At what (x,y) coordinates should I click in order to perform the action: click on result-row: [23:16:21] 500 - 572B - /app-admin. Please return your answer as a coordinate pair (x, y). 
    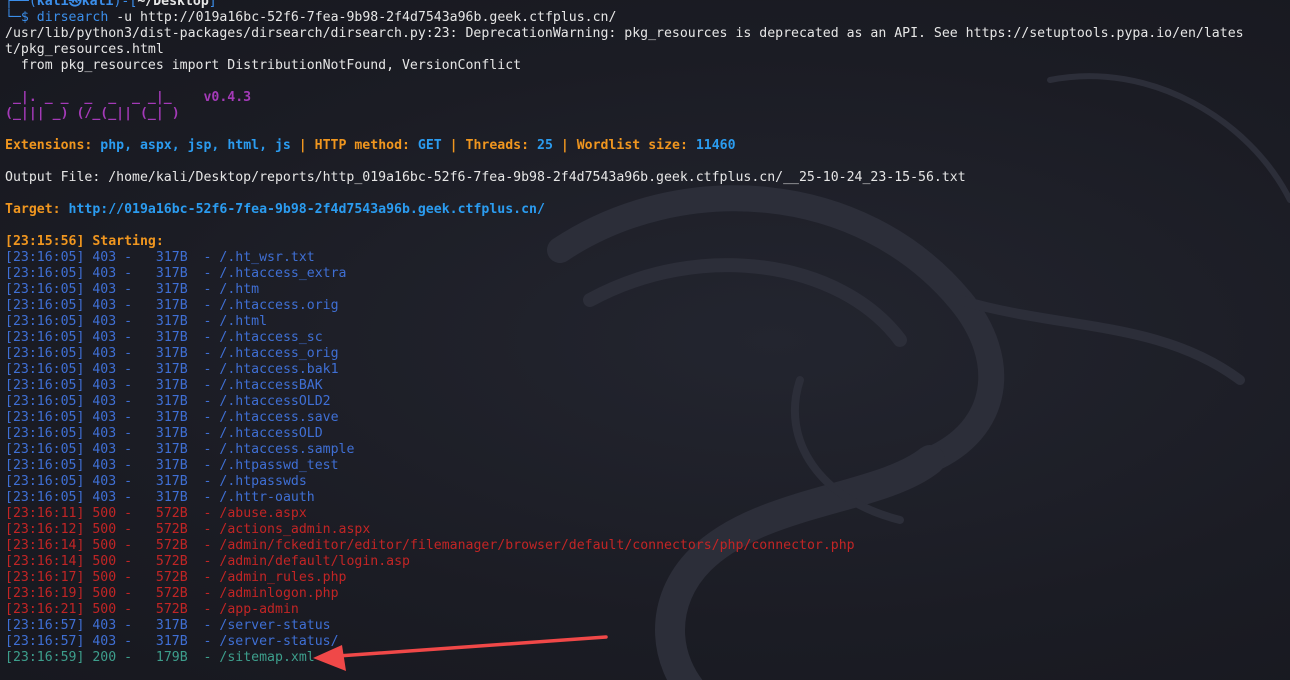
    Looking at the image, I should click on (152, 609).